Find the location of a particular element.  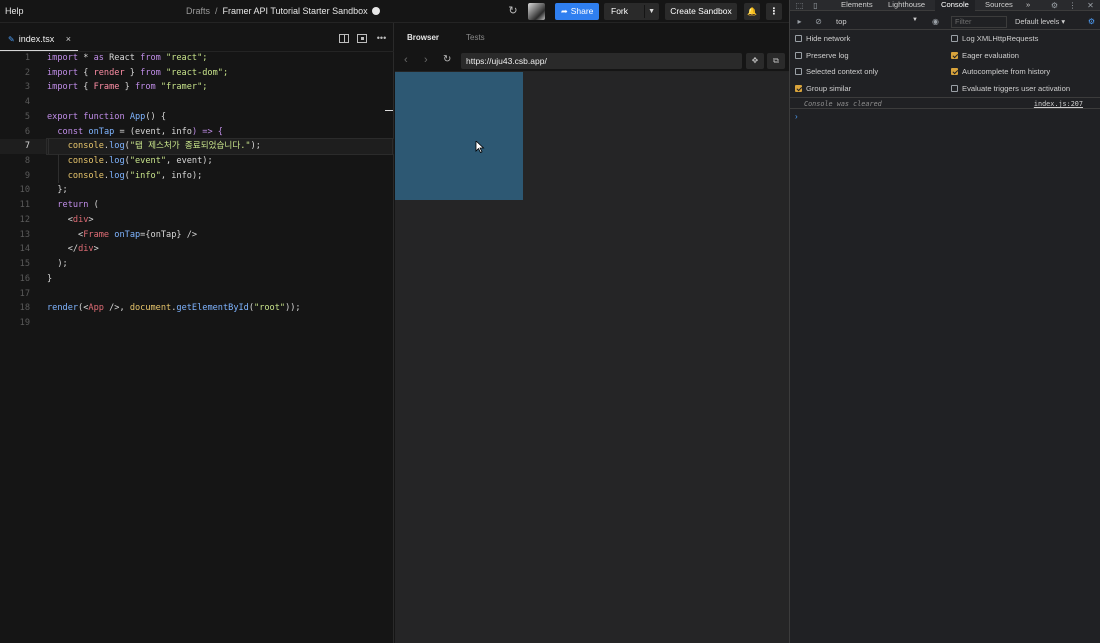

option-eager-evaluation: Eager evaluation is located at coordinates (985, 56).